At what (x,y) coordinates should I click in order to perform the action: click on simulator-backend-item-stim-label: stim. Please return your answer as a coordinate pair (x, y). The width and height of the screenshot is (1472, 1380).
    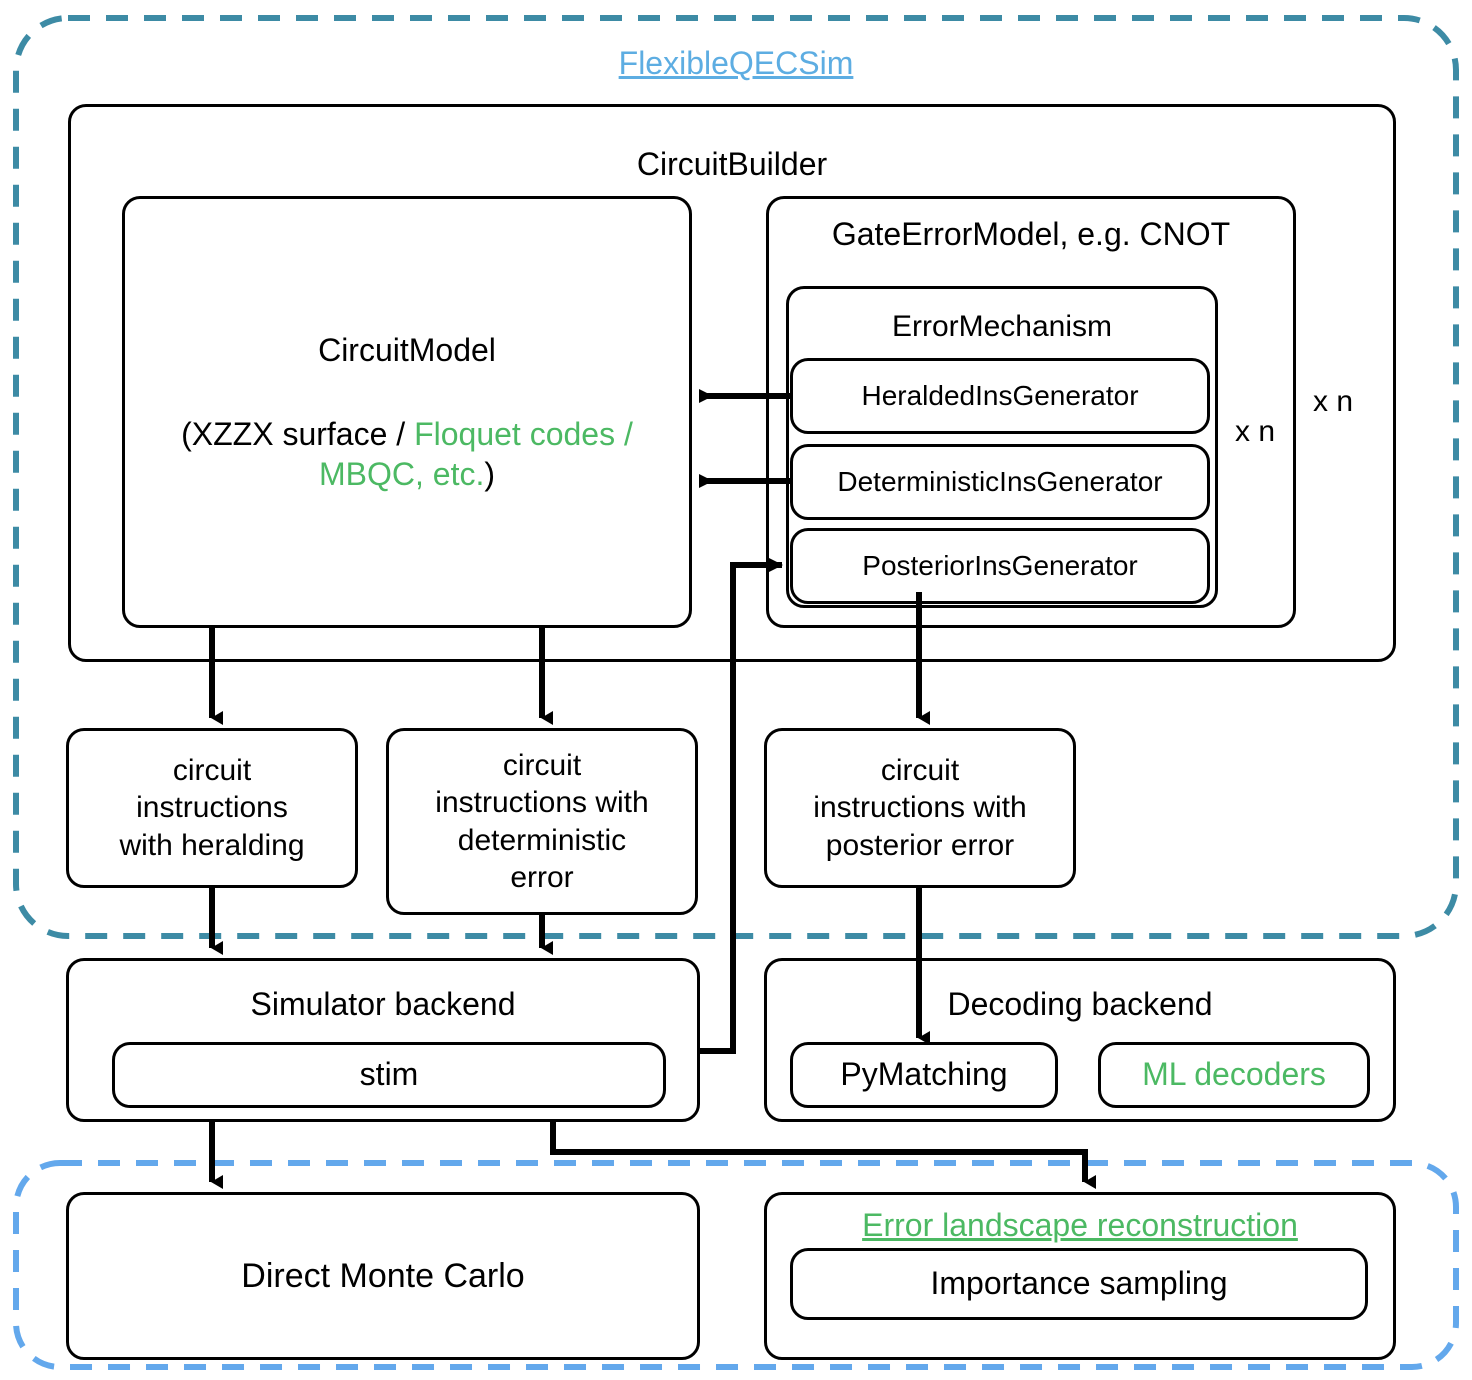
    Looking at the image, I should click on (389, 1074).